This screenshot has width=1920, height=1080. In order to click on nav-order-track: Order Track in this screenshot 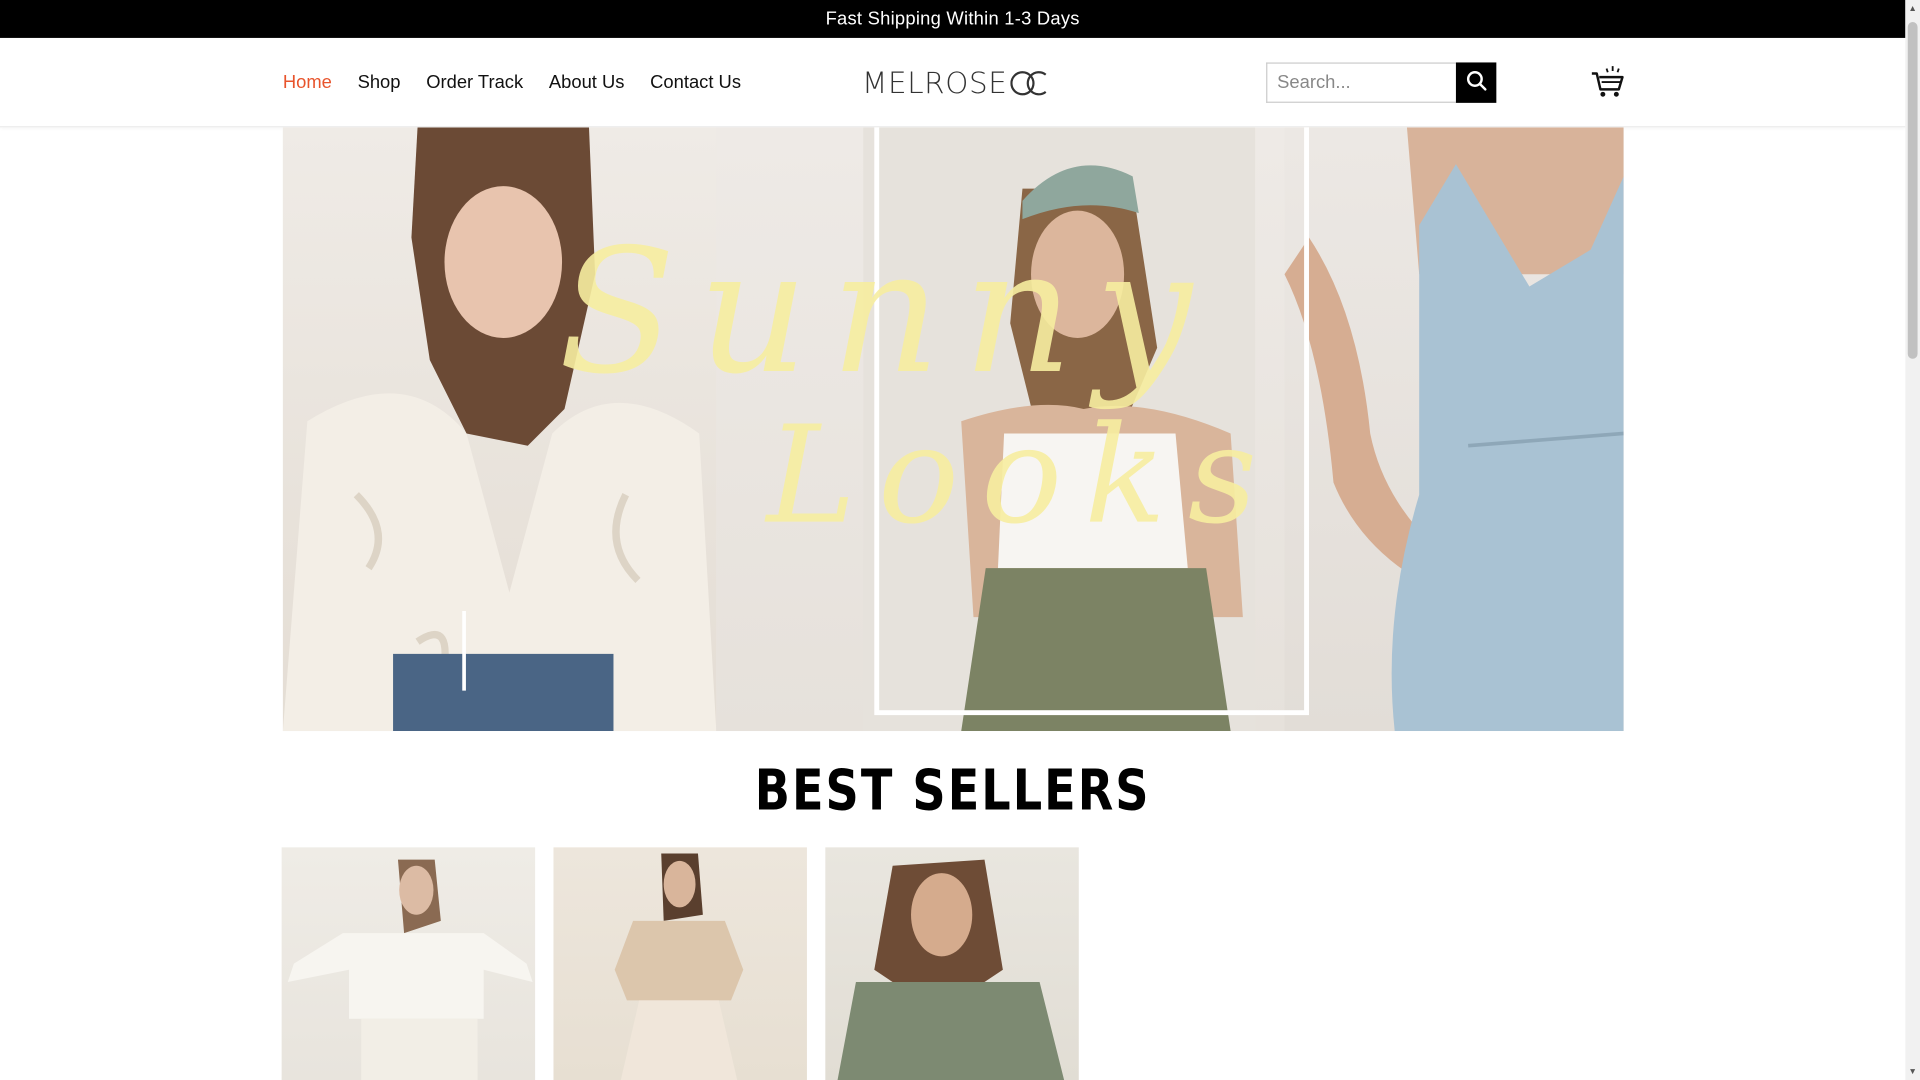, I will do `click(474, 82)`.